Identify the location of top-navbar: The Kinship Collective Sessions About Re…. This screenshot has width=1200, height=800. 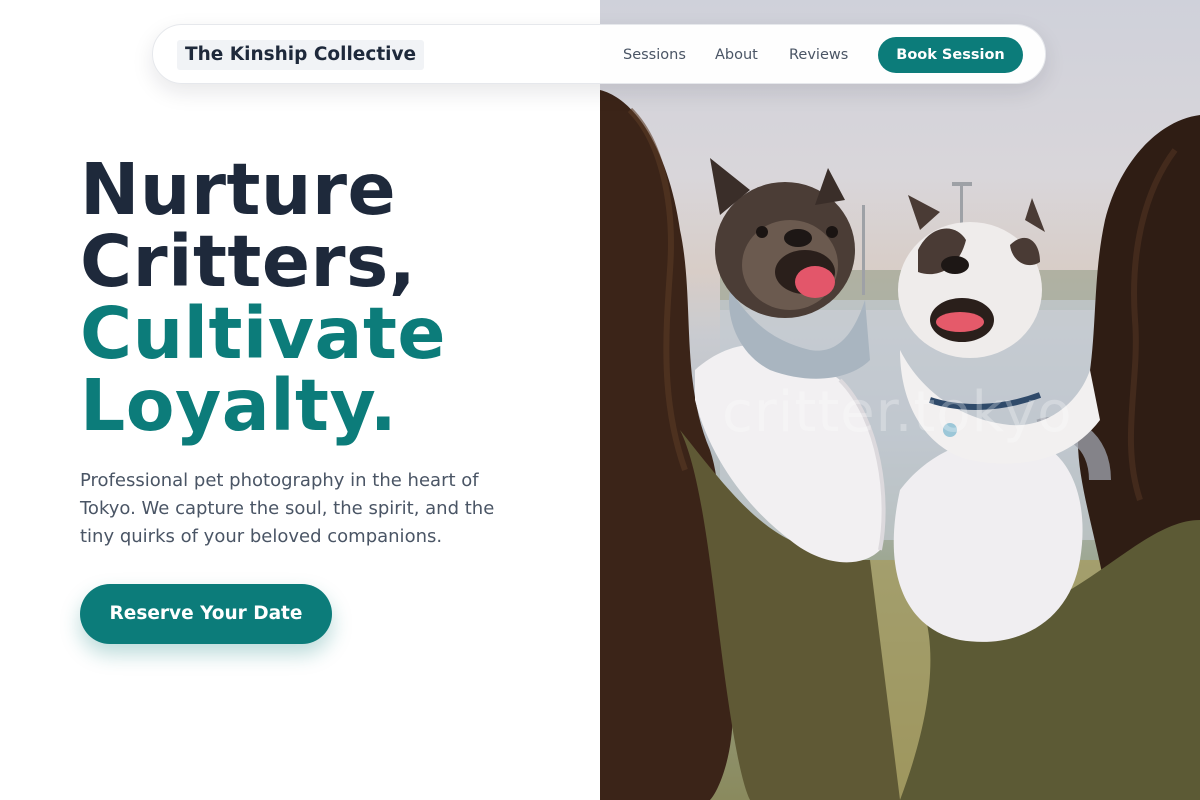
(599, 54).